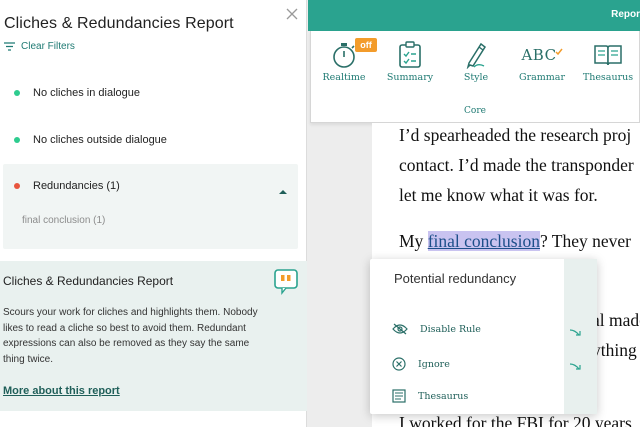 Image resolution: width=640 pixels, height=427 pixels. I want to click on tool-grammar: ABC Grammar, so click(542, 61).